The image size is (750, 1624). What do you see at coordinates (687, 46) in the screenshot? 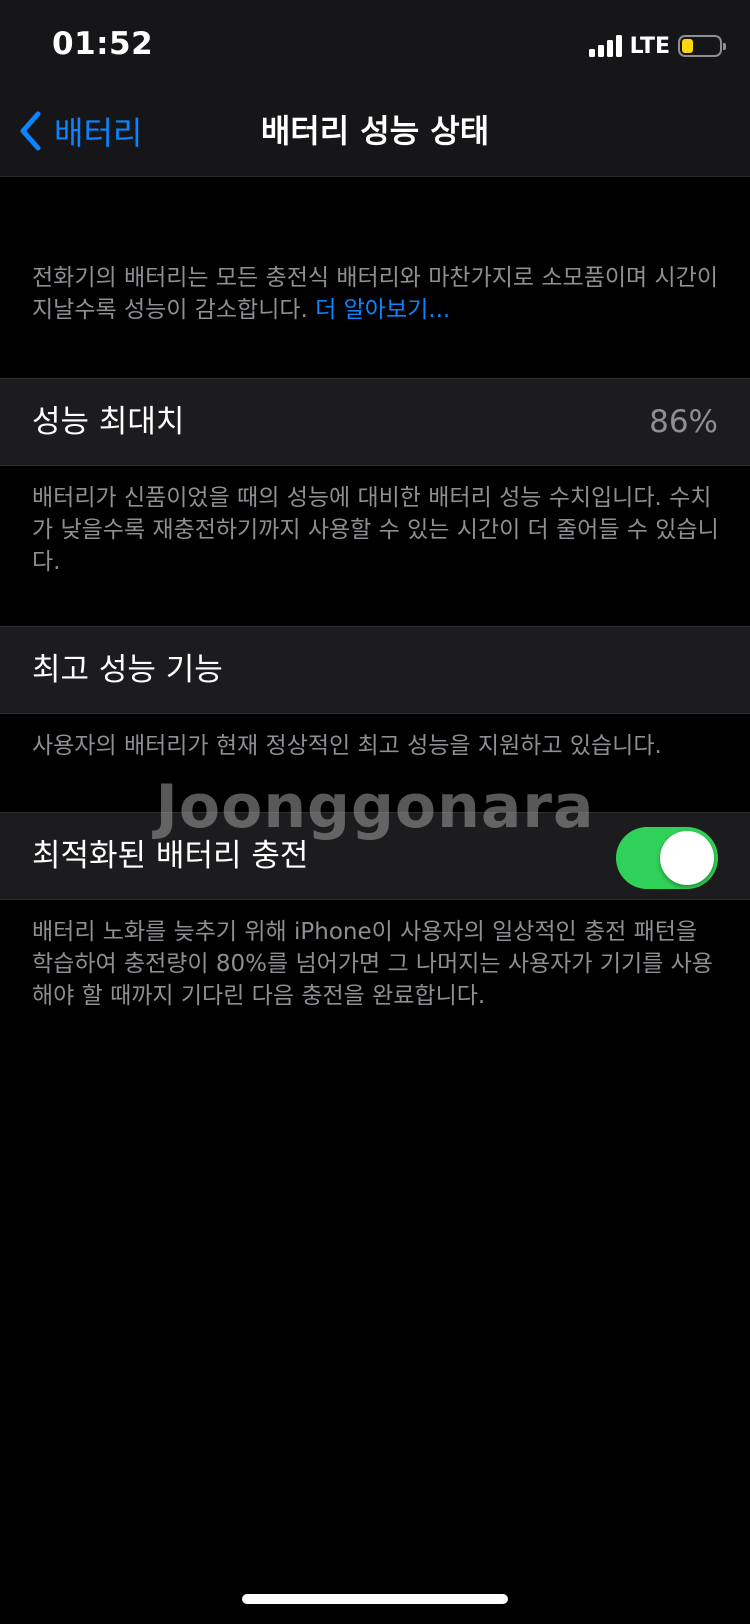
I see `battery-level-fill` at bounding box center [687, 46].